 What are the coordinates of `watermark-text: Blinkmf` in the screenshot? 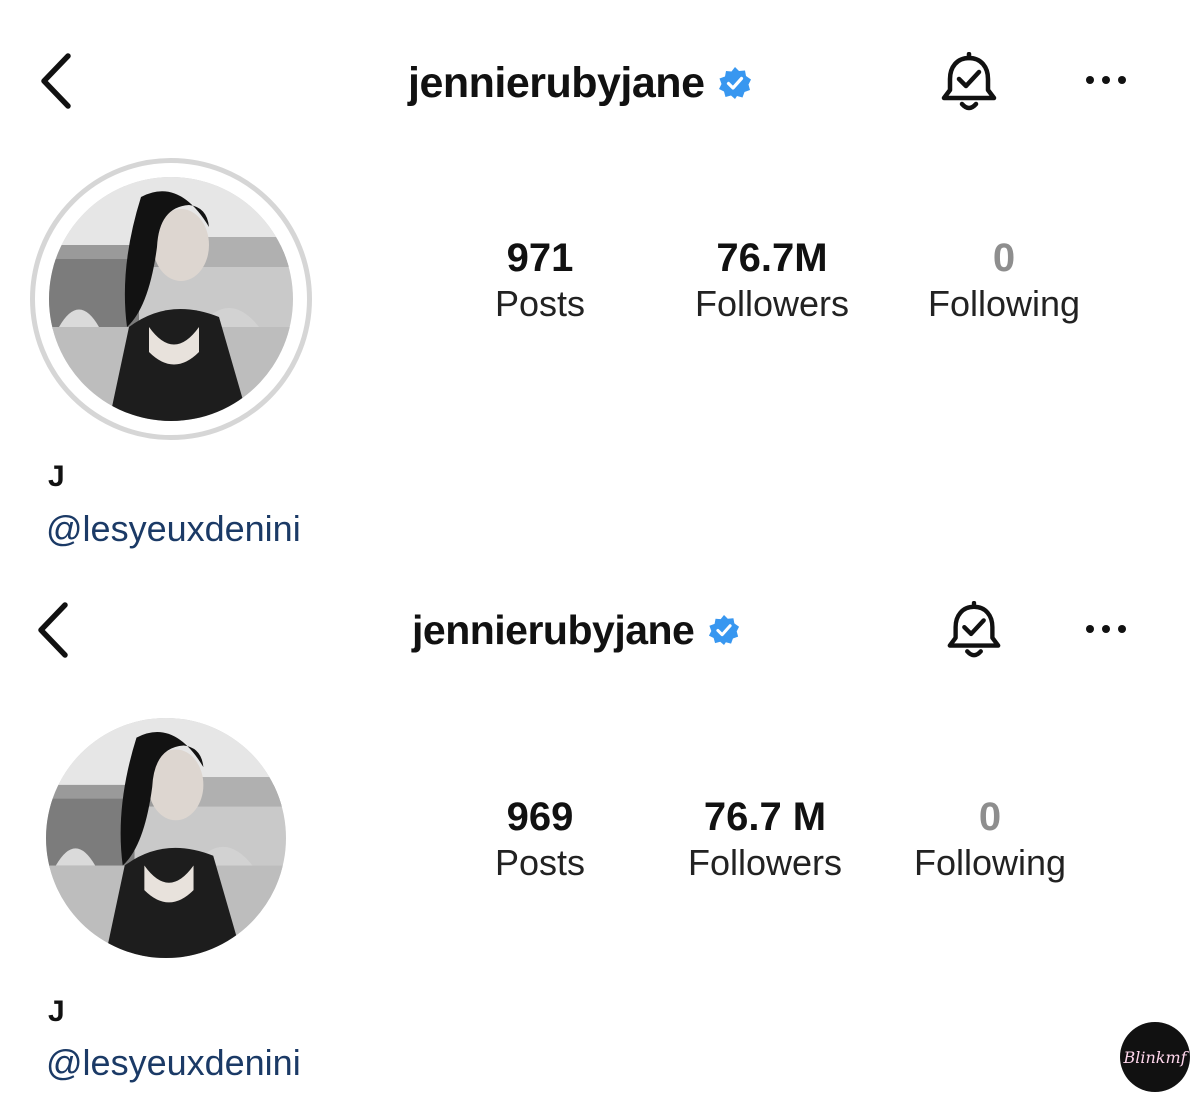 It's located at (1155, 1057).